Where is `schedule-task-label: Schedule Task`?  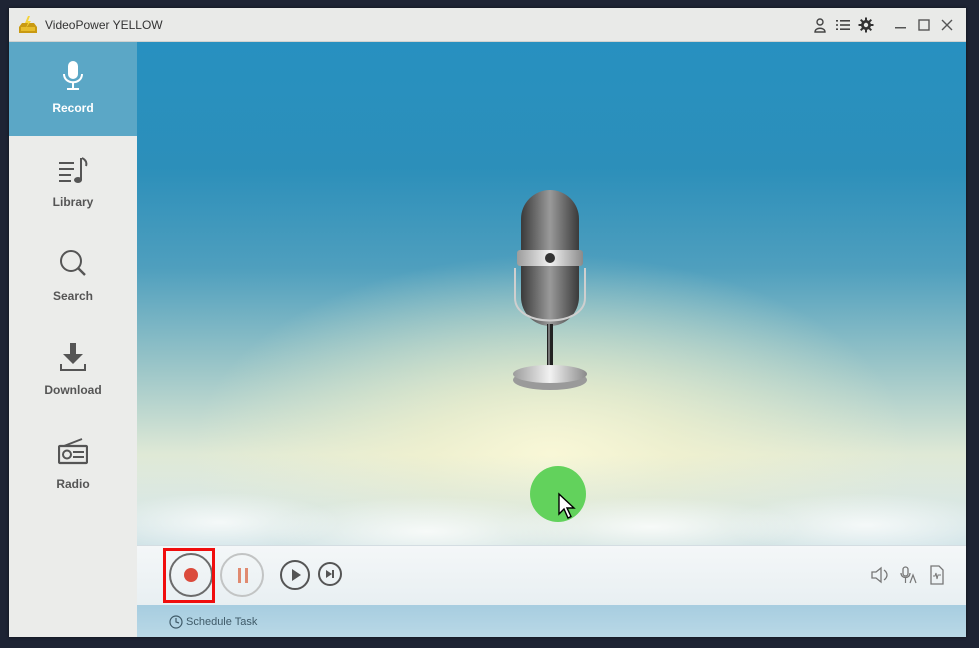 schedule-task-label: Schedule Task is located at coordinates (222, 622).